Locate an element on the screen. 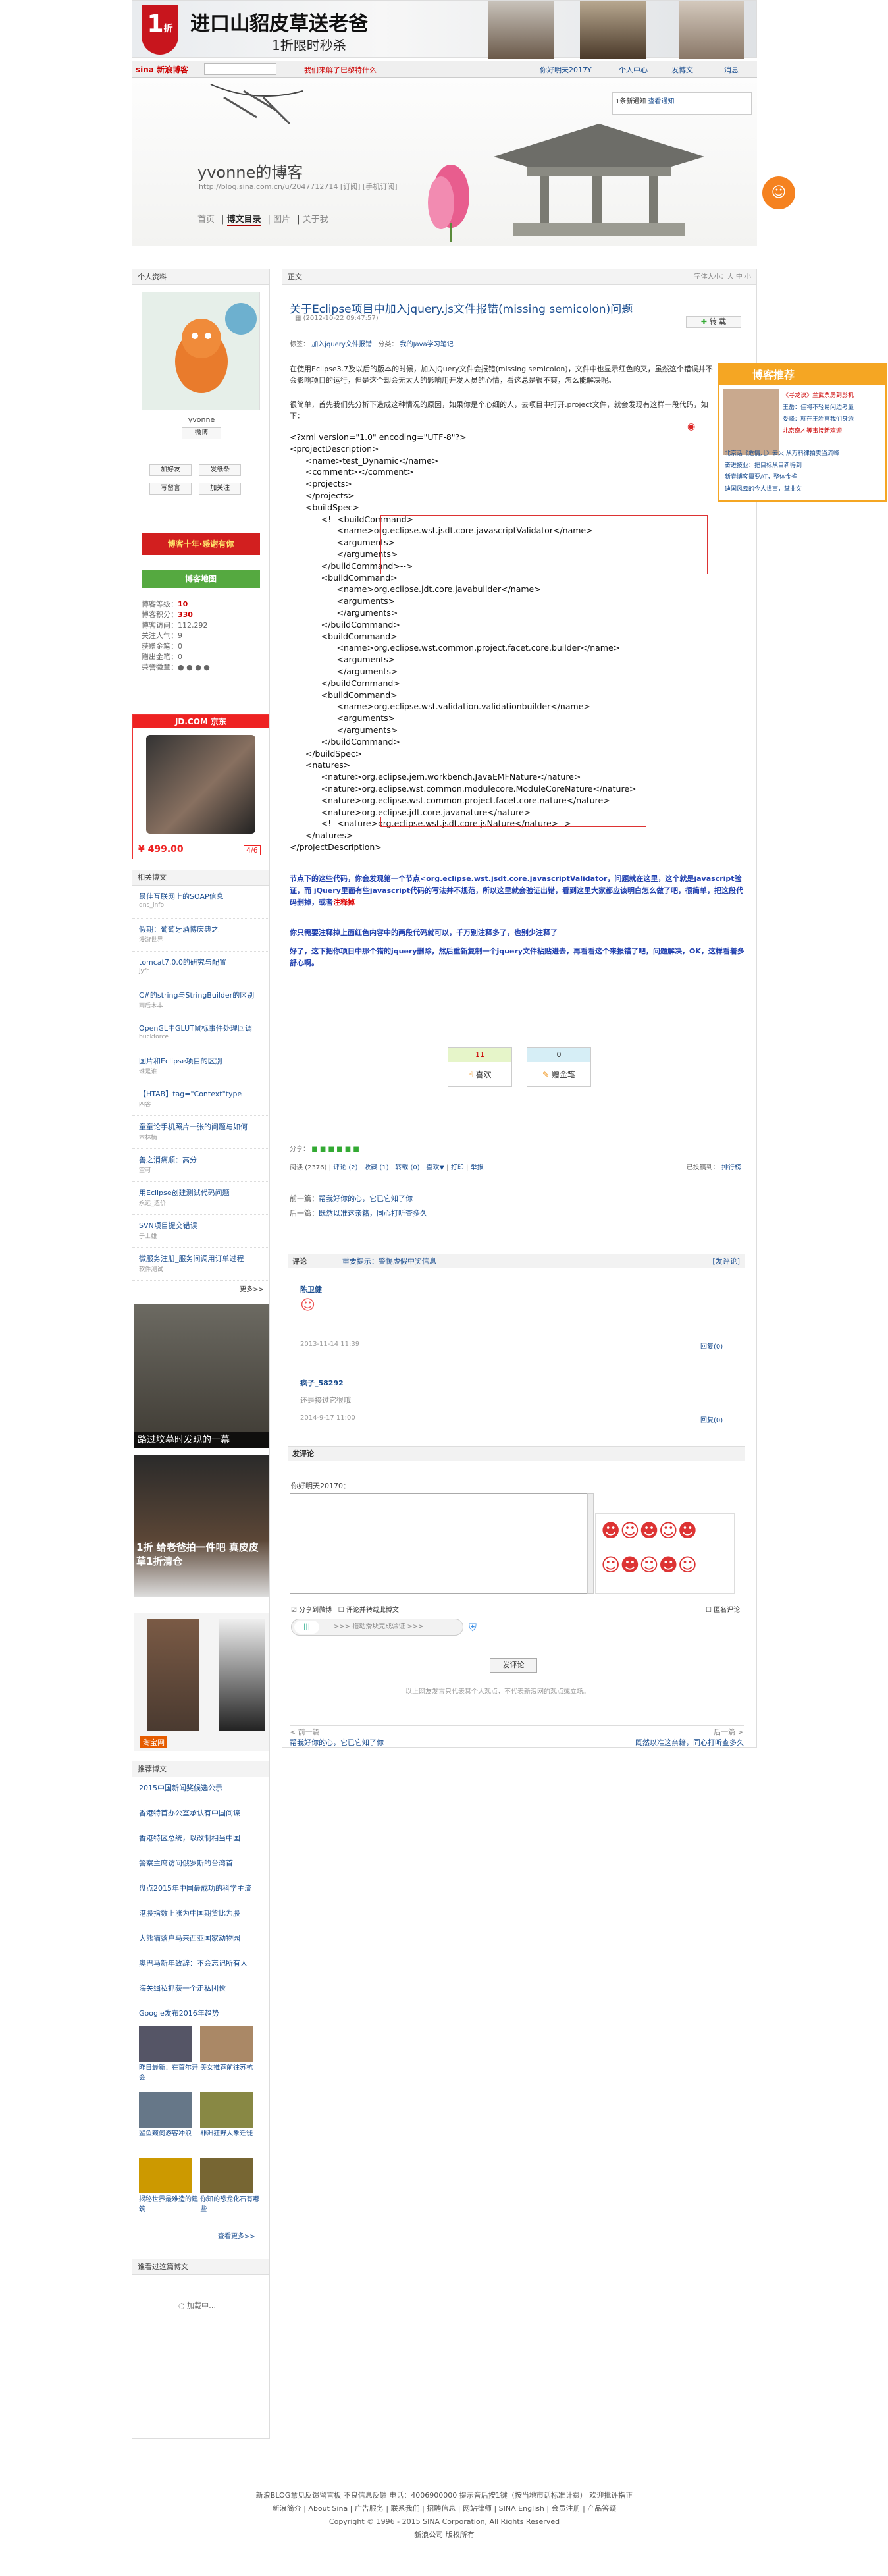  bottom-next-link: 后一篇 > 既然以准这亲籍，同心打听查多久 is located at coordinates (675, 1737).